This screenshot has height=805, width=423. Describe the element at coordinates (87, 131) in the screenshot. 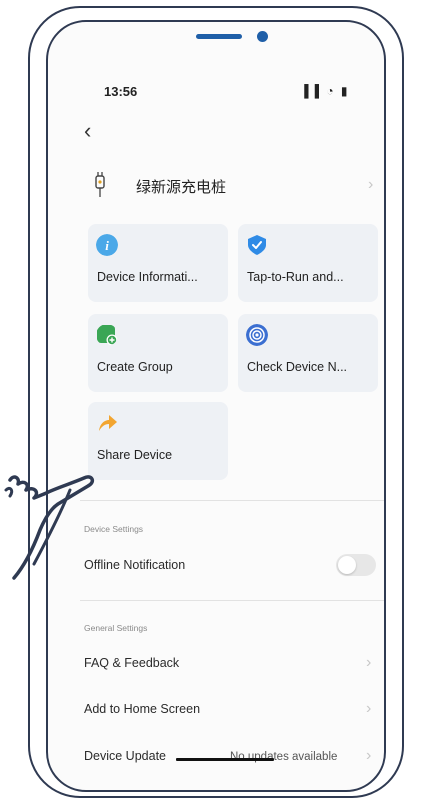

I see `back-button: ‹` at that location.